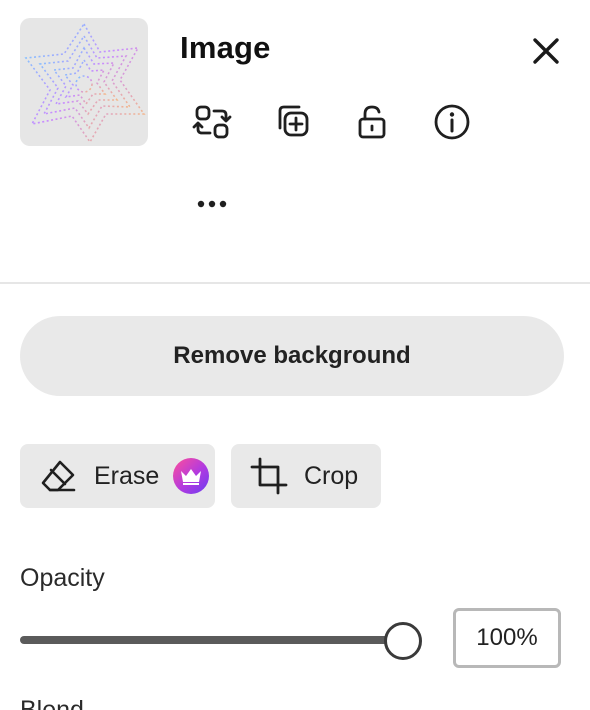 The image size is (590, 710). I want to click on remove-background-label: Remove background, so click(292, 355).